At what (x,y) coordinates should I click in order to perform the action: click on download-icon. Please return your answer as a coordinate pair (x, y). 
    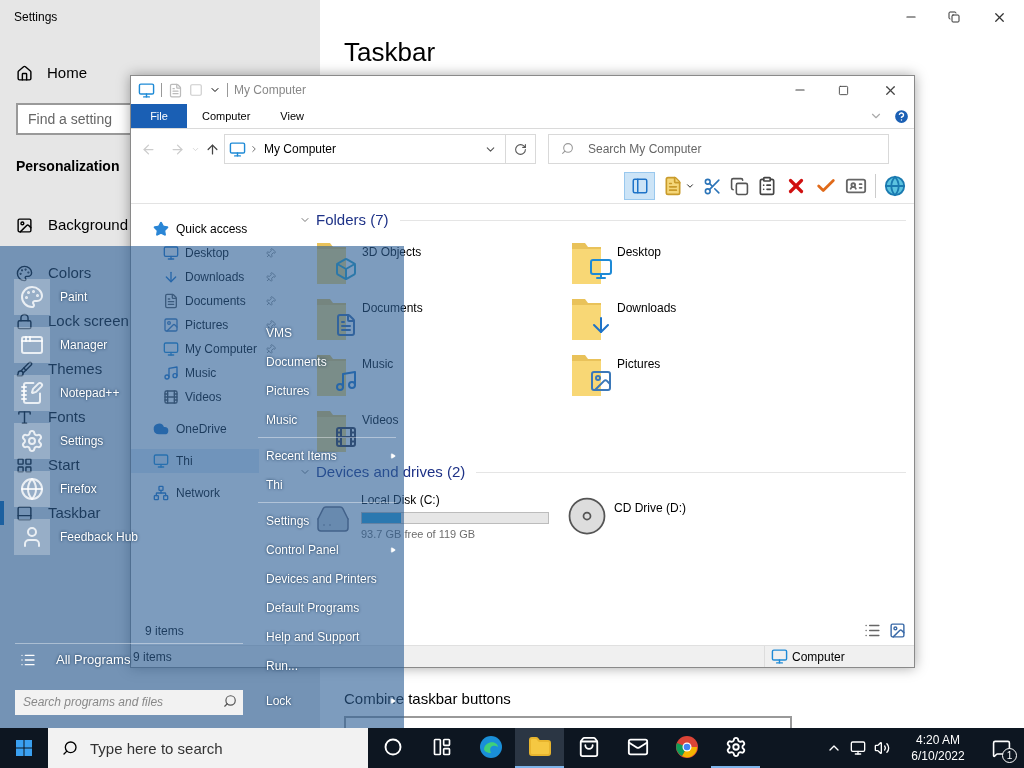
    Looking at the image, I should click on (171, 277).